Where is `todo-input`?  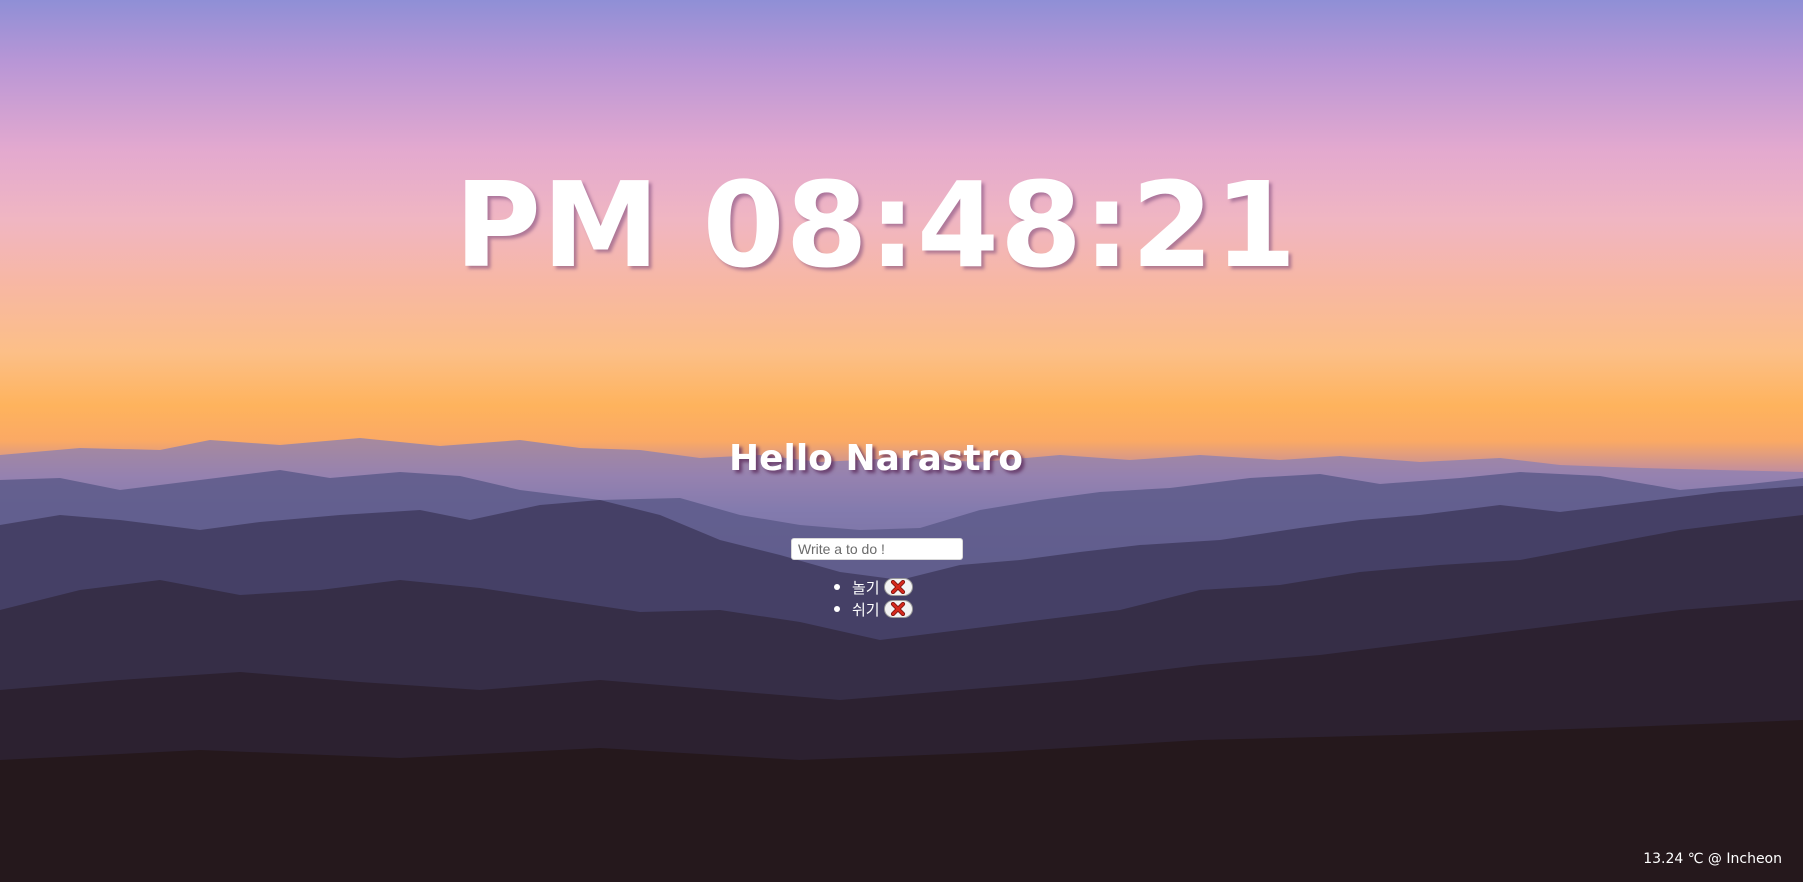
todo-input is located at coordinates (877, 549).